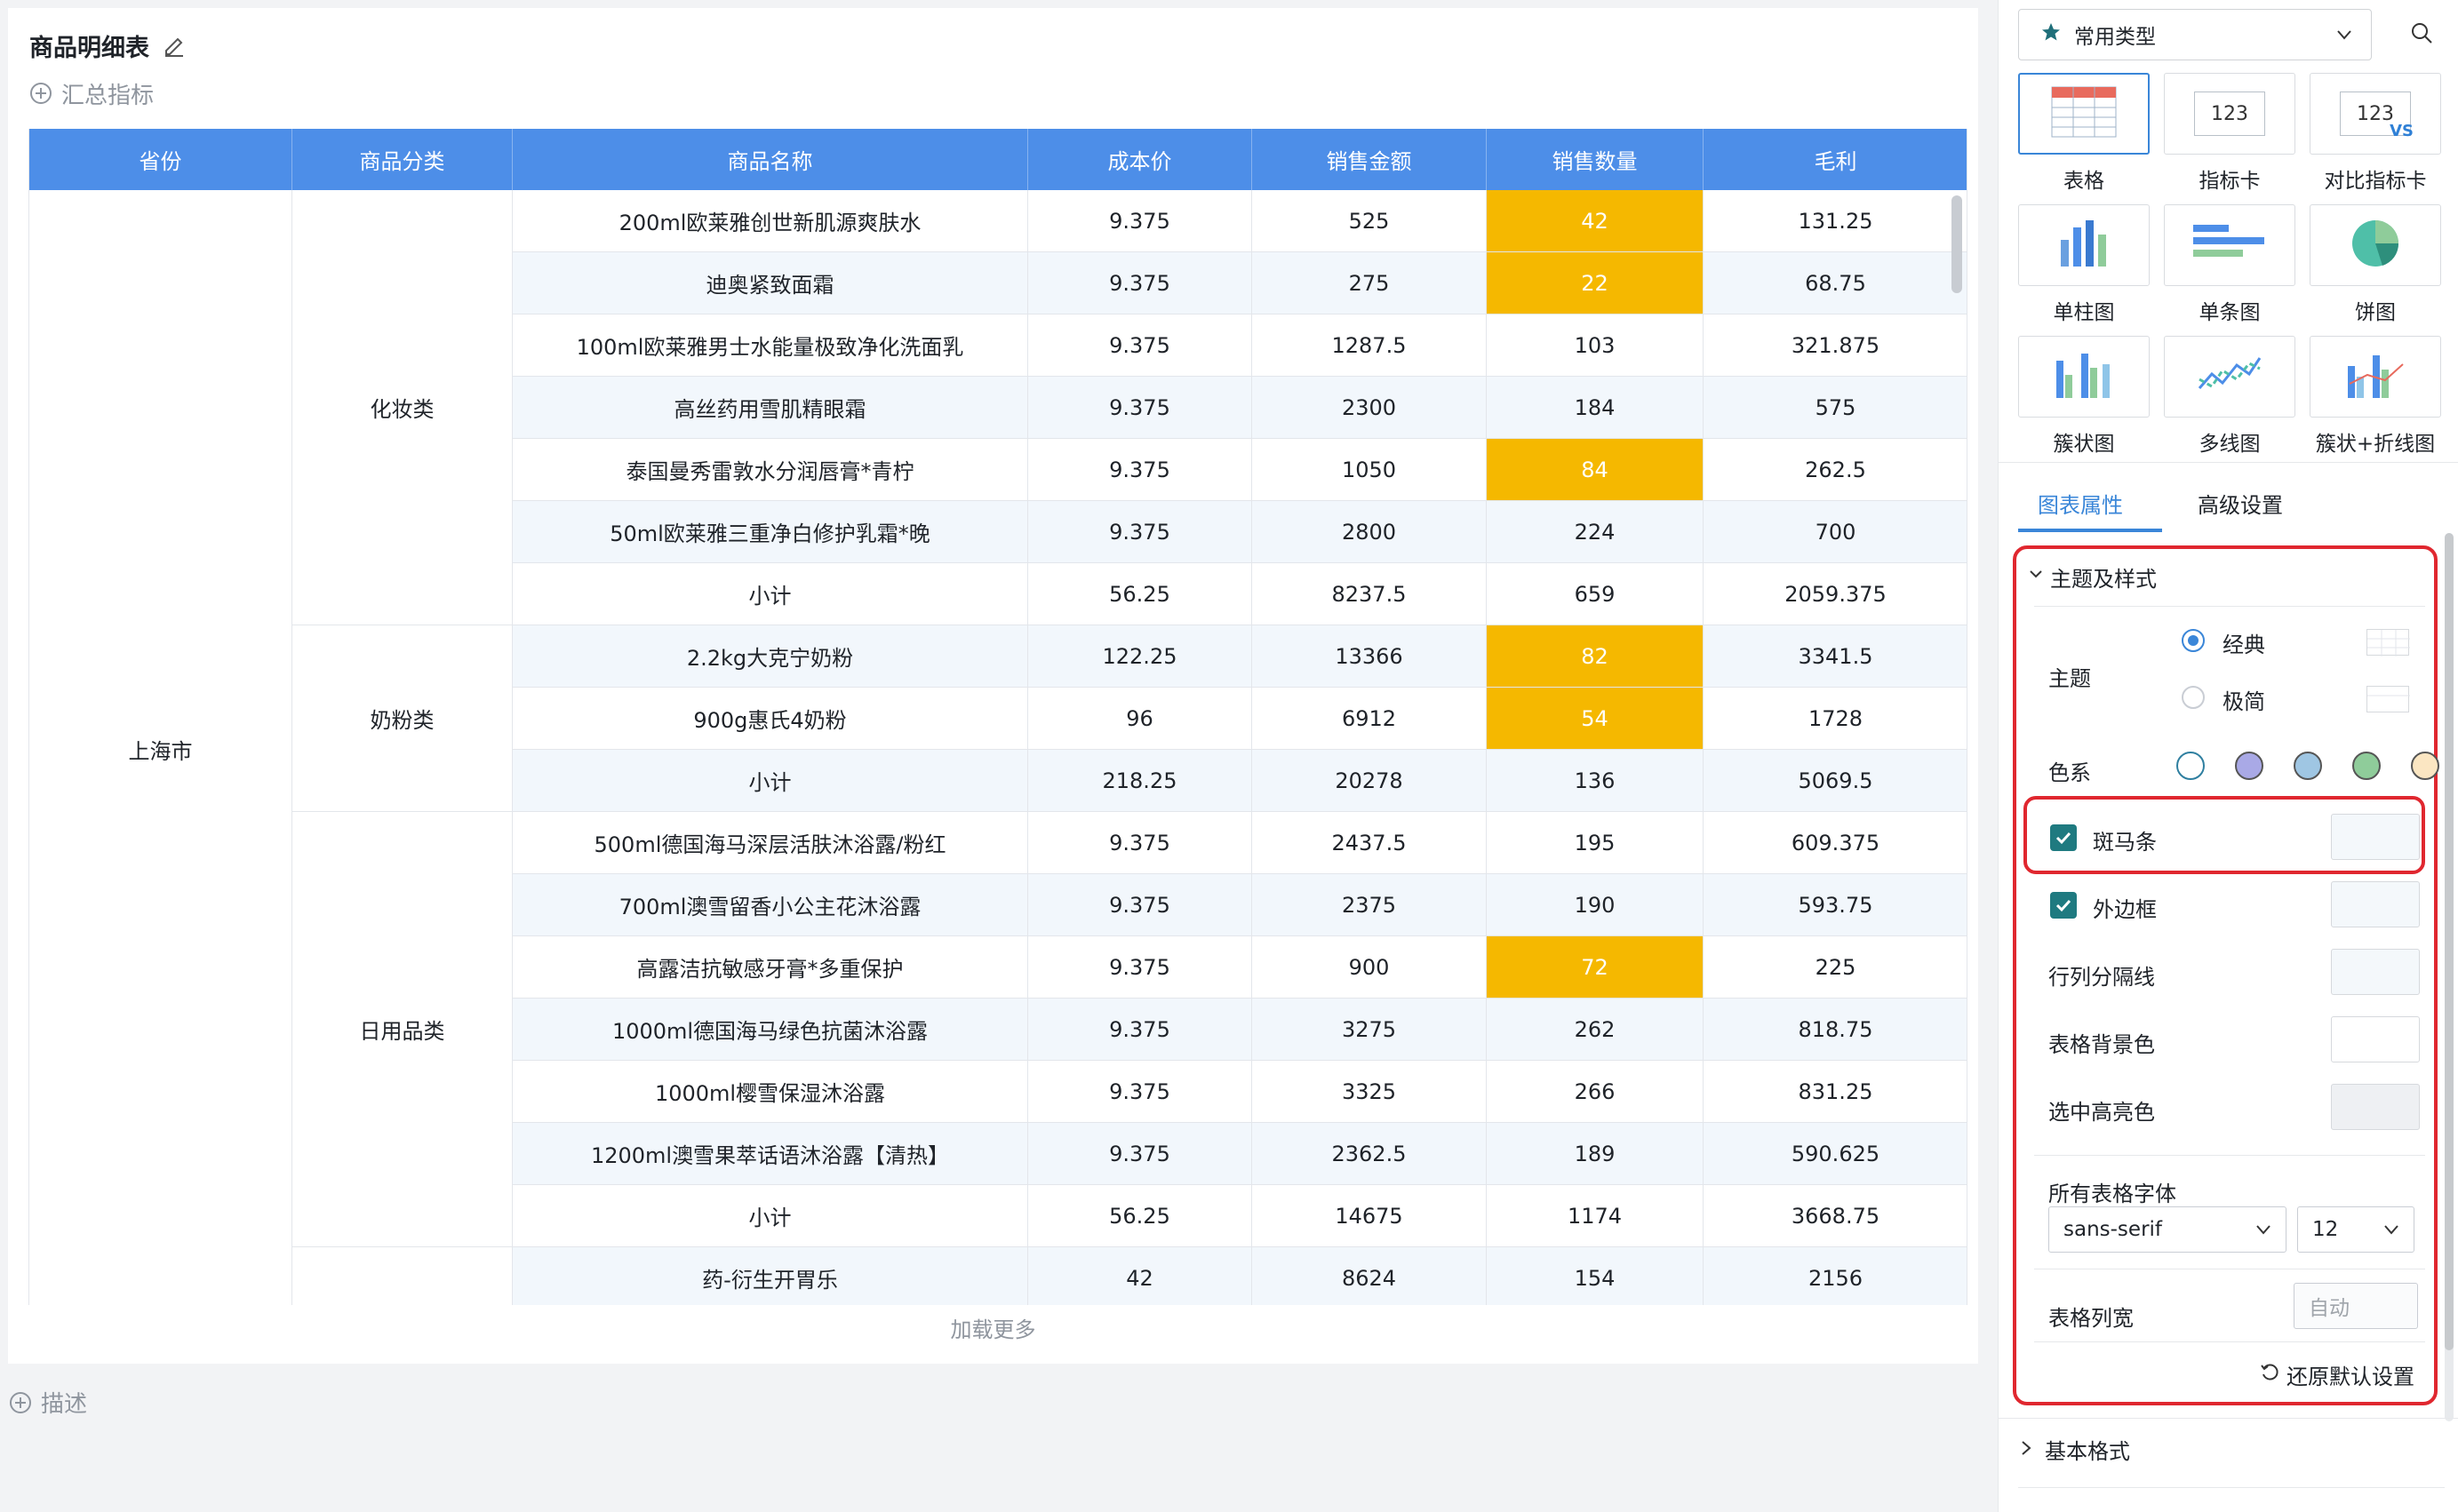  What do you see at coordinates (1370, 283) in the screenshot?
I see `sales-amount-cell: 275` at bounding box center [1370, 283].